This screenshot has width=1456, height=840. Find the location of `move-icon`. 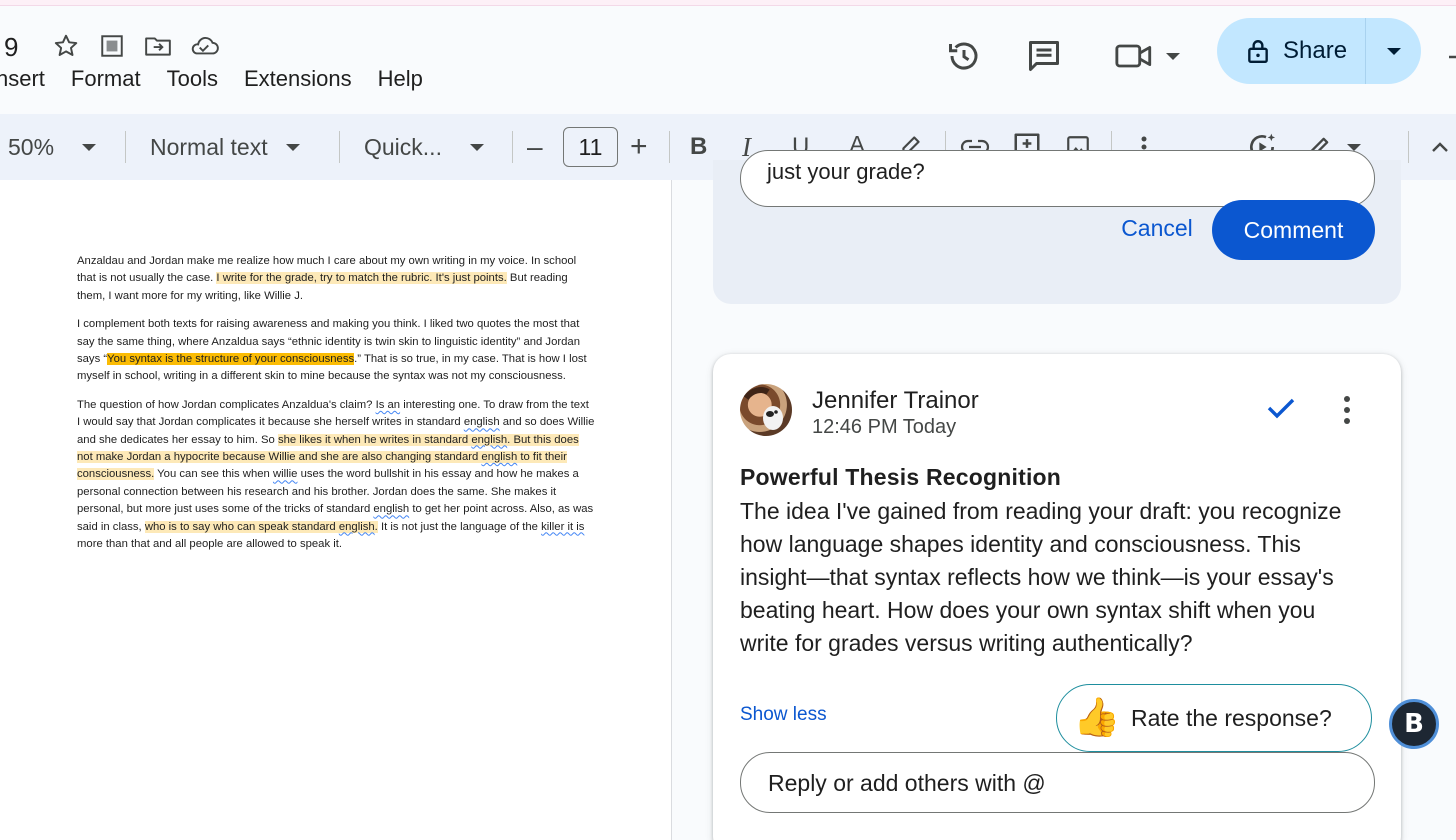

move-icon is located at coordinates (112, 46).